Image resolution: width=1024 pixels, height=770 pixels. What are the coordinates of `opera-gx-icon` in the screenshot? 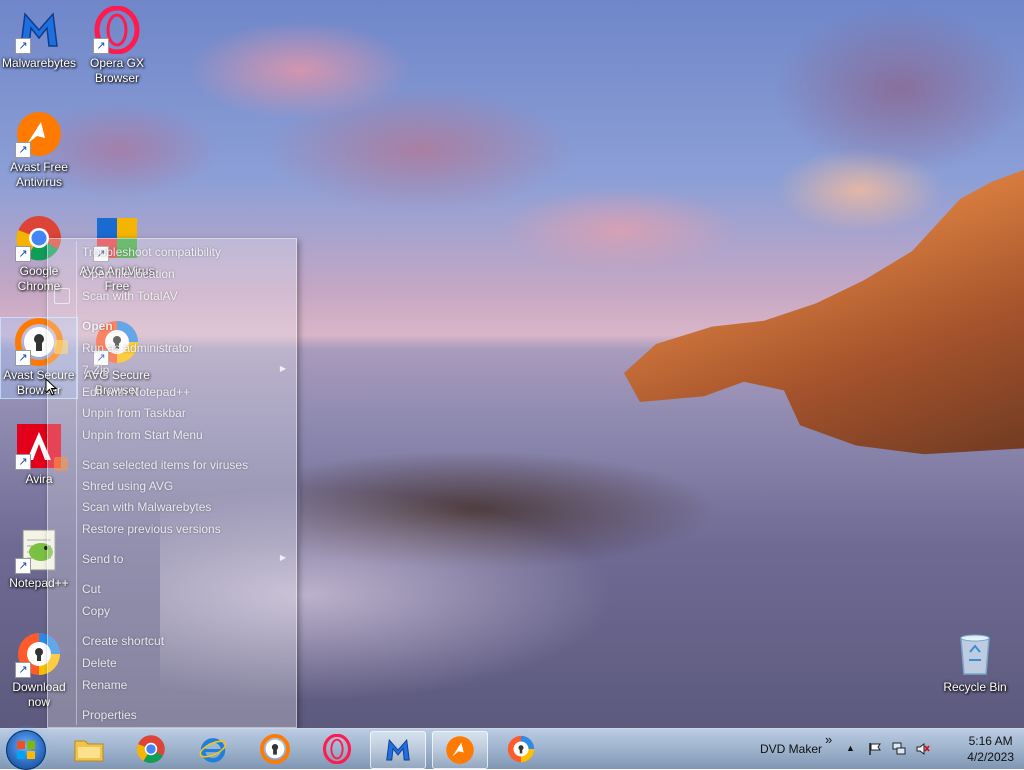 It's located at (337, 749).